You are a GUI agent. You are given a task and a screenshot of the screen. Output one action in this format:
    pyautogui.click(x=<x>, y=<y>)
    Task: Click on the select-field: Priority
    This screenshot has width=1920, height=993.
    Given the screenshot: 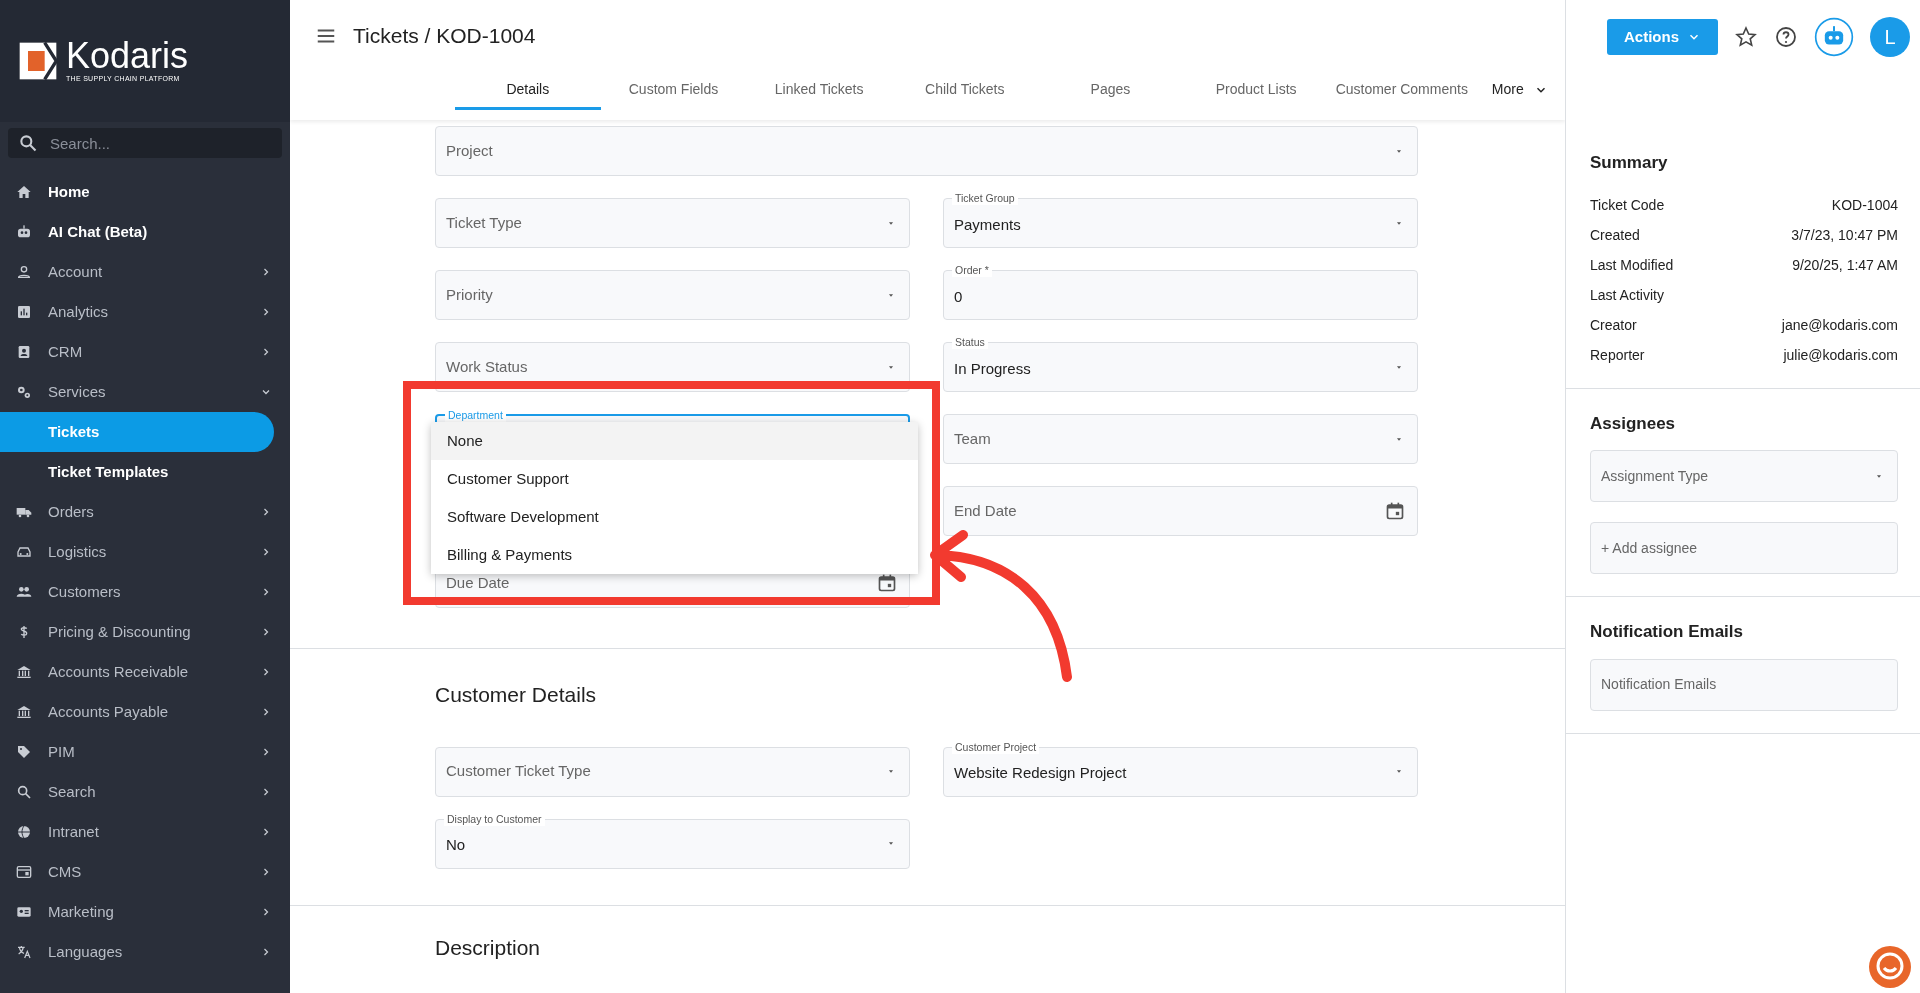 What is the action you would take?
    pyautogui.click(x=672, y=295)
    